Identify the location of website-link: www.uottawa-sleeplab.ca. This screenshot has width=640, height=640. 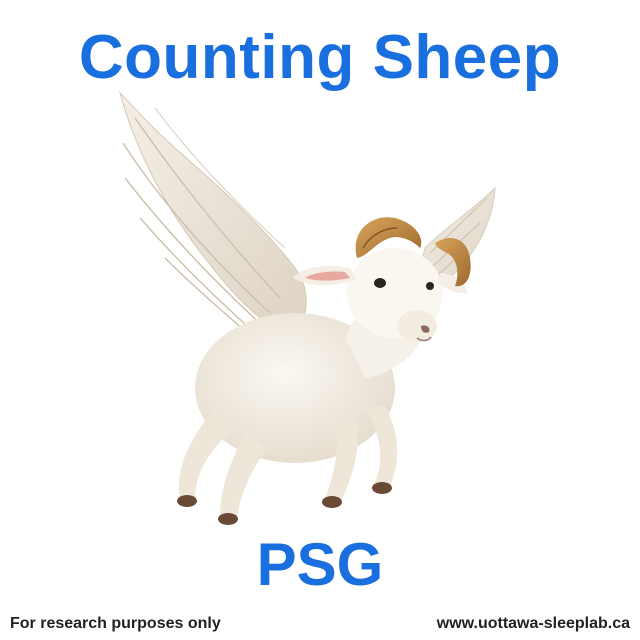
(533, 624).